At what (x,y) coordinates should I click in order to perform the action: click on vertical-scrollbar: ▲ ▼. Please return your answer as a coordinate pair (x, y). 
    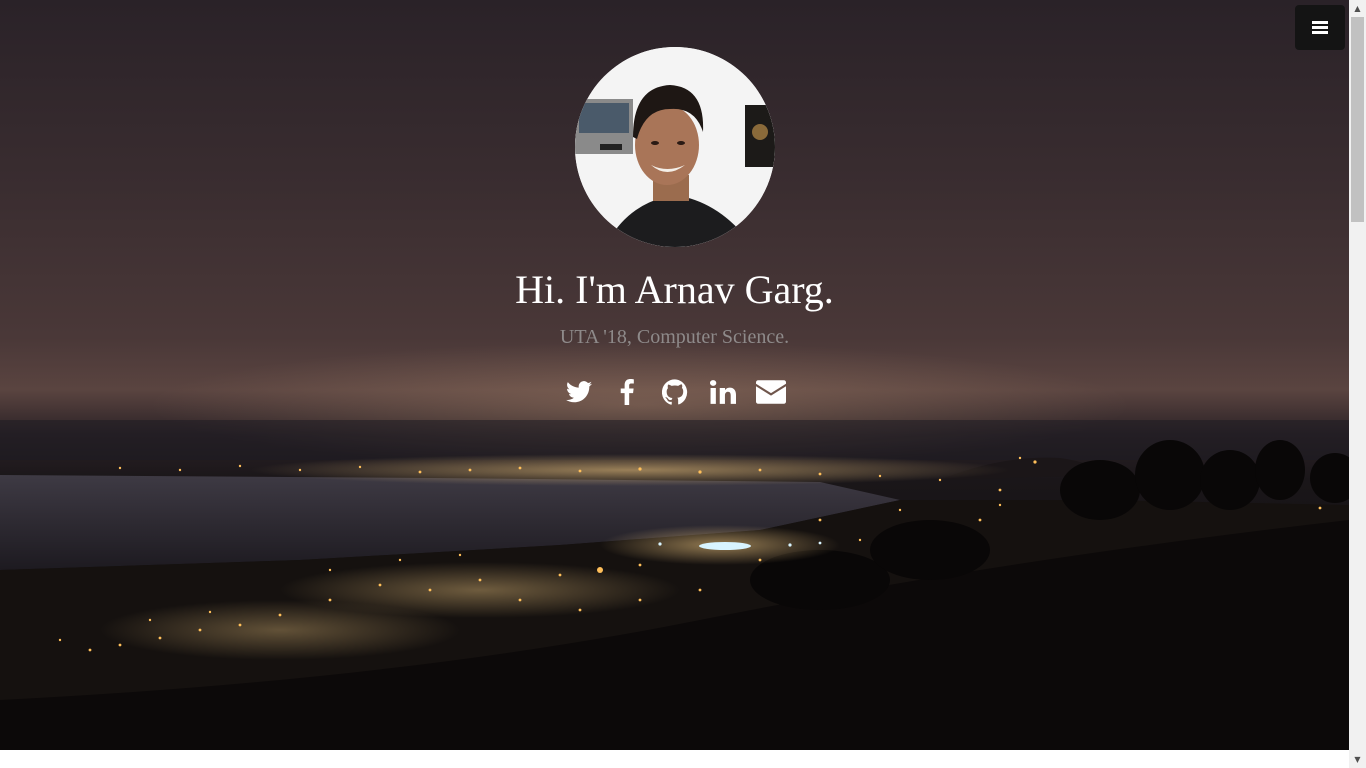
    Looking at the image, I should click on (1357, 384).